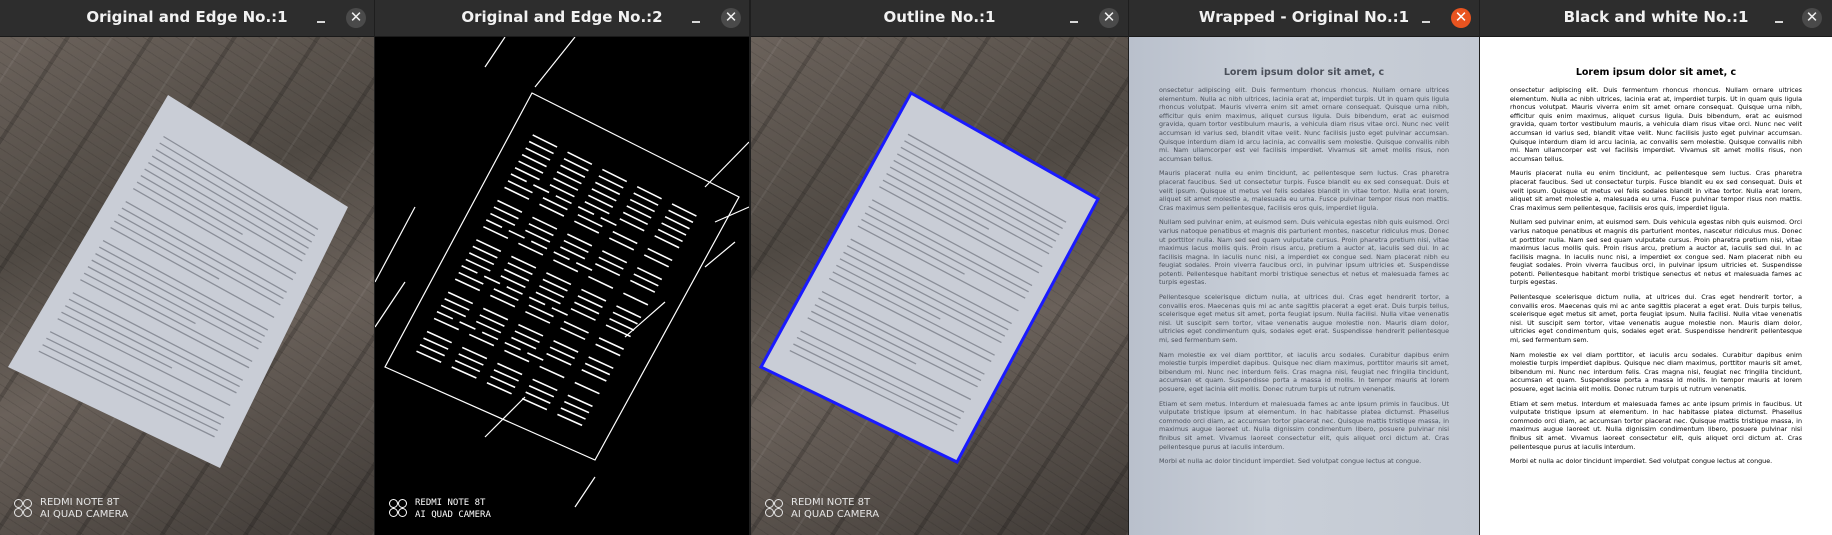 This screenshot has height=535, width=1832. What do you see at coordinates (562, 18) in the screenshot?
I see `titlebar: Original and Edge No.:2 ✕` at bounding box center [562, 18].